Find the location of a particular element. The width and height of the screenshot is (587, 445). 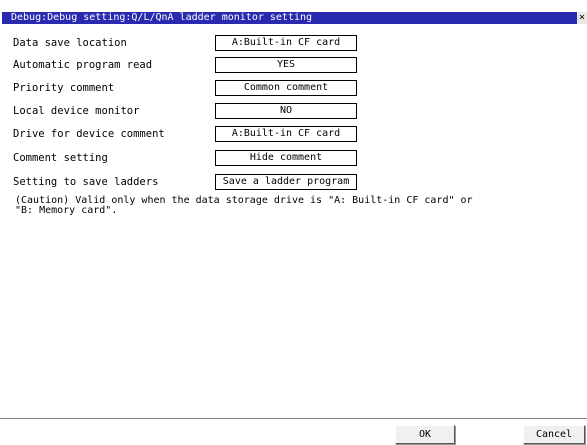

data-save-location-select: A:Built-in CF card is located at coordinates (286, 43).